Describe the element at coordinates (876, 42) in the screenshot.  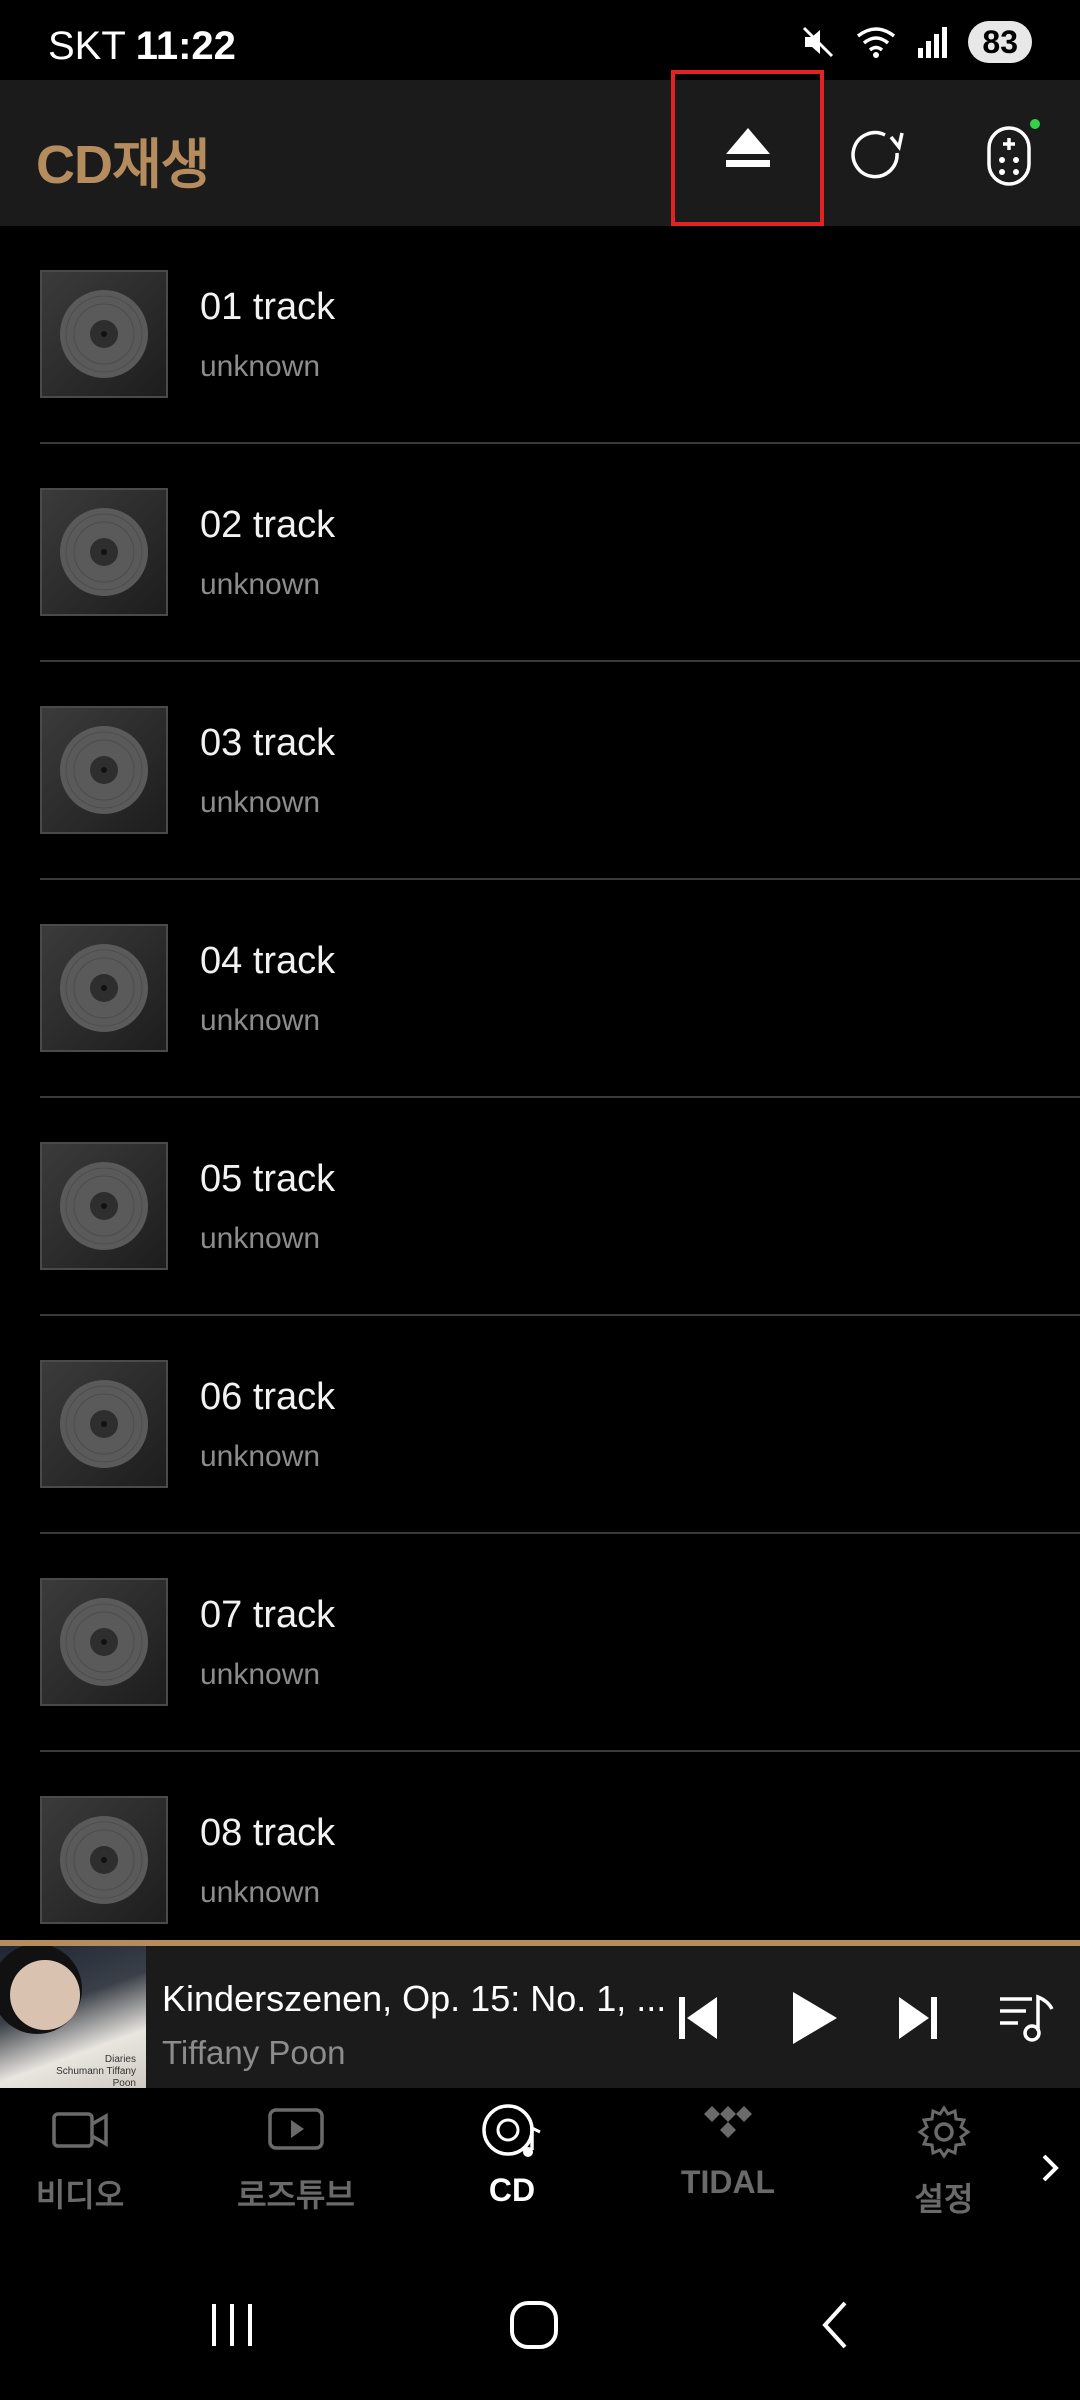
I see `wifi-icon` at that location.